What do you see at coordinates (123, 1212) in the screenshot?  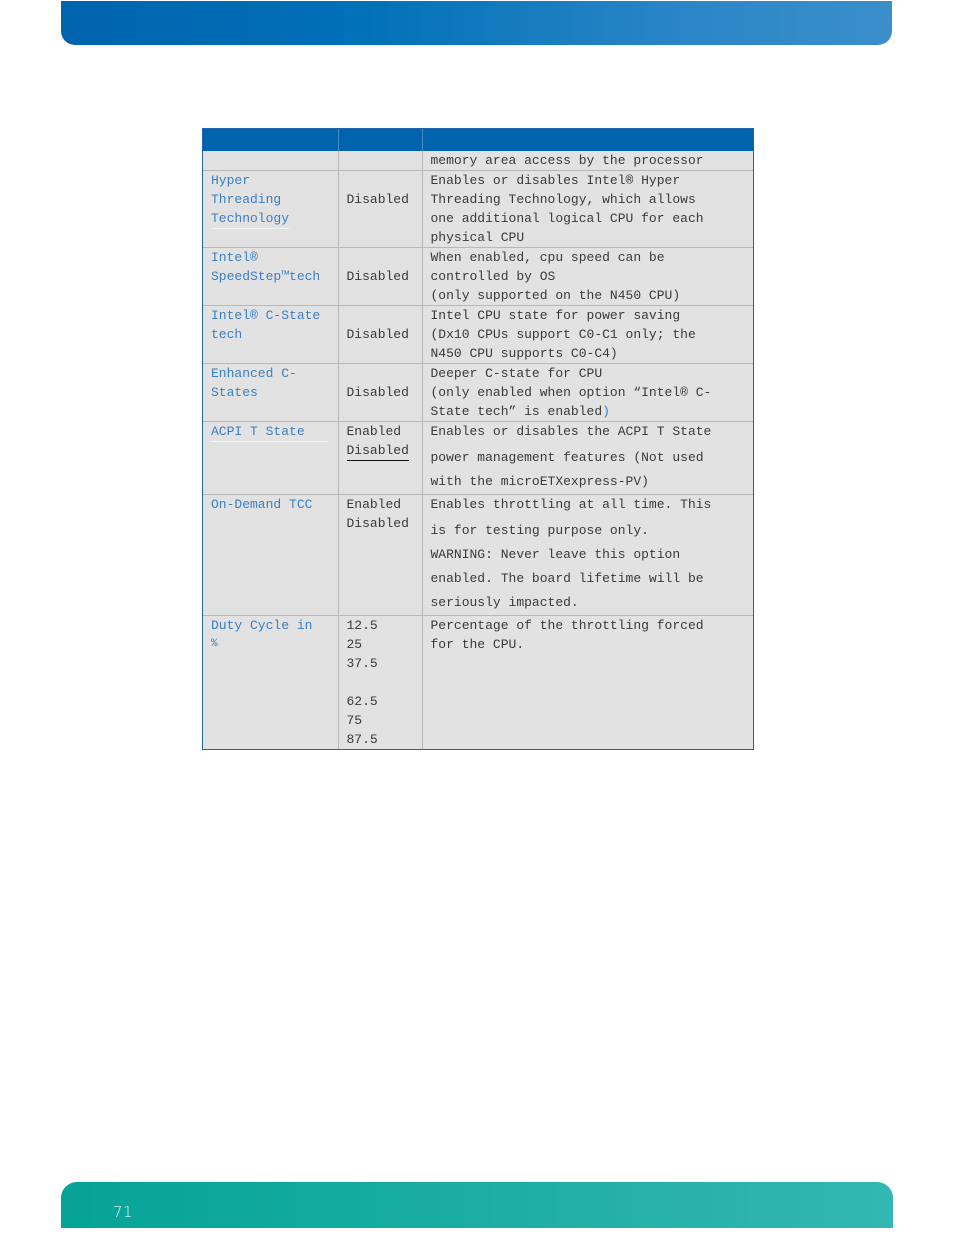 I see `page-number: 71` at bounding box center [123, 1212].